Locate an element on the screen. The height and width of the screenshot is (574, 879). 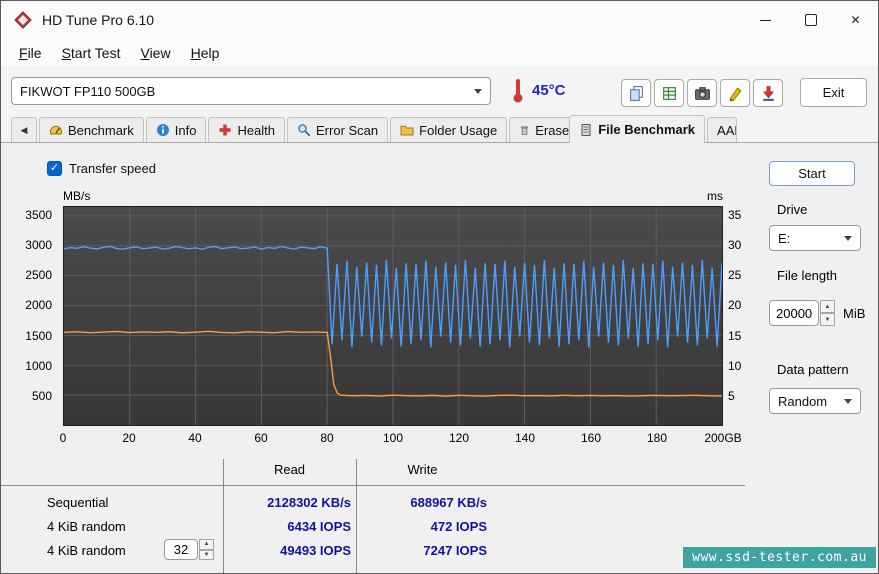
highlight-button is located at coordinates (735, 93).